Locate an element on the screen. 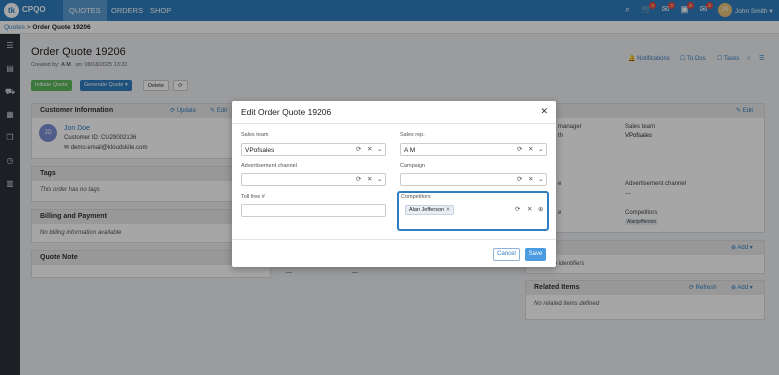  campaign-select: ⟳ ✕ ⌄ is located at coordinates (473, 179).